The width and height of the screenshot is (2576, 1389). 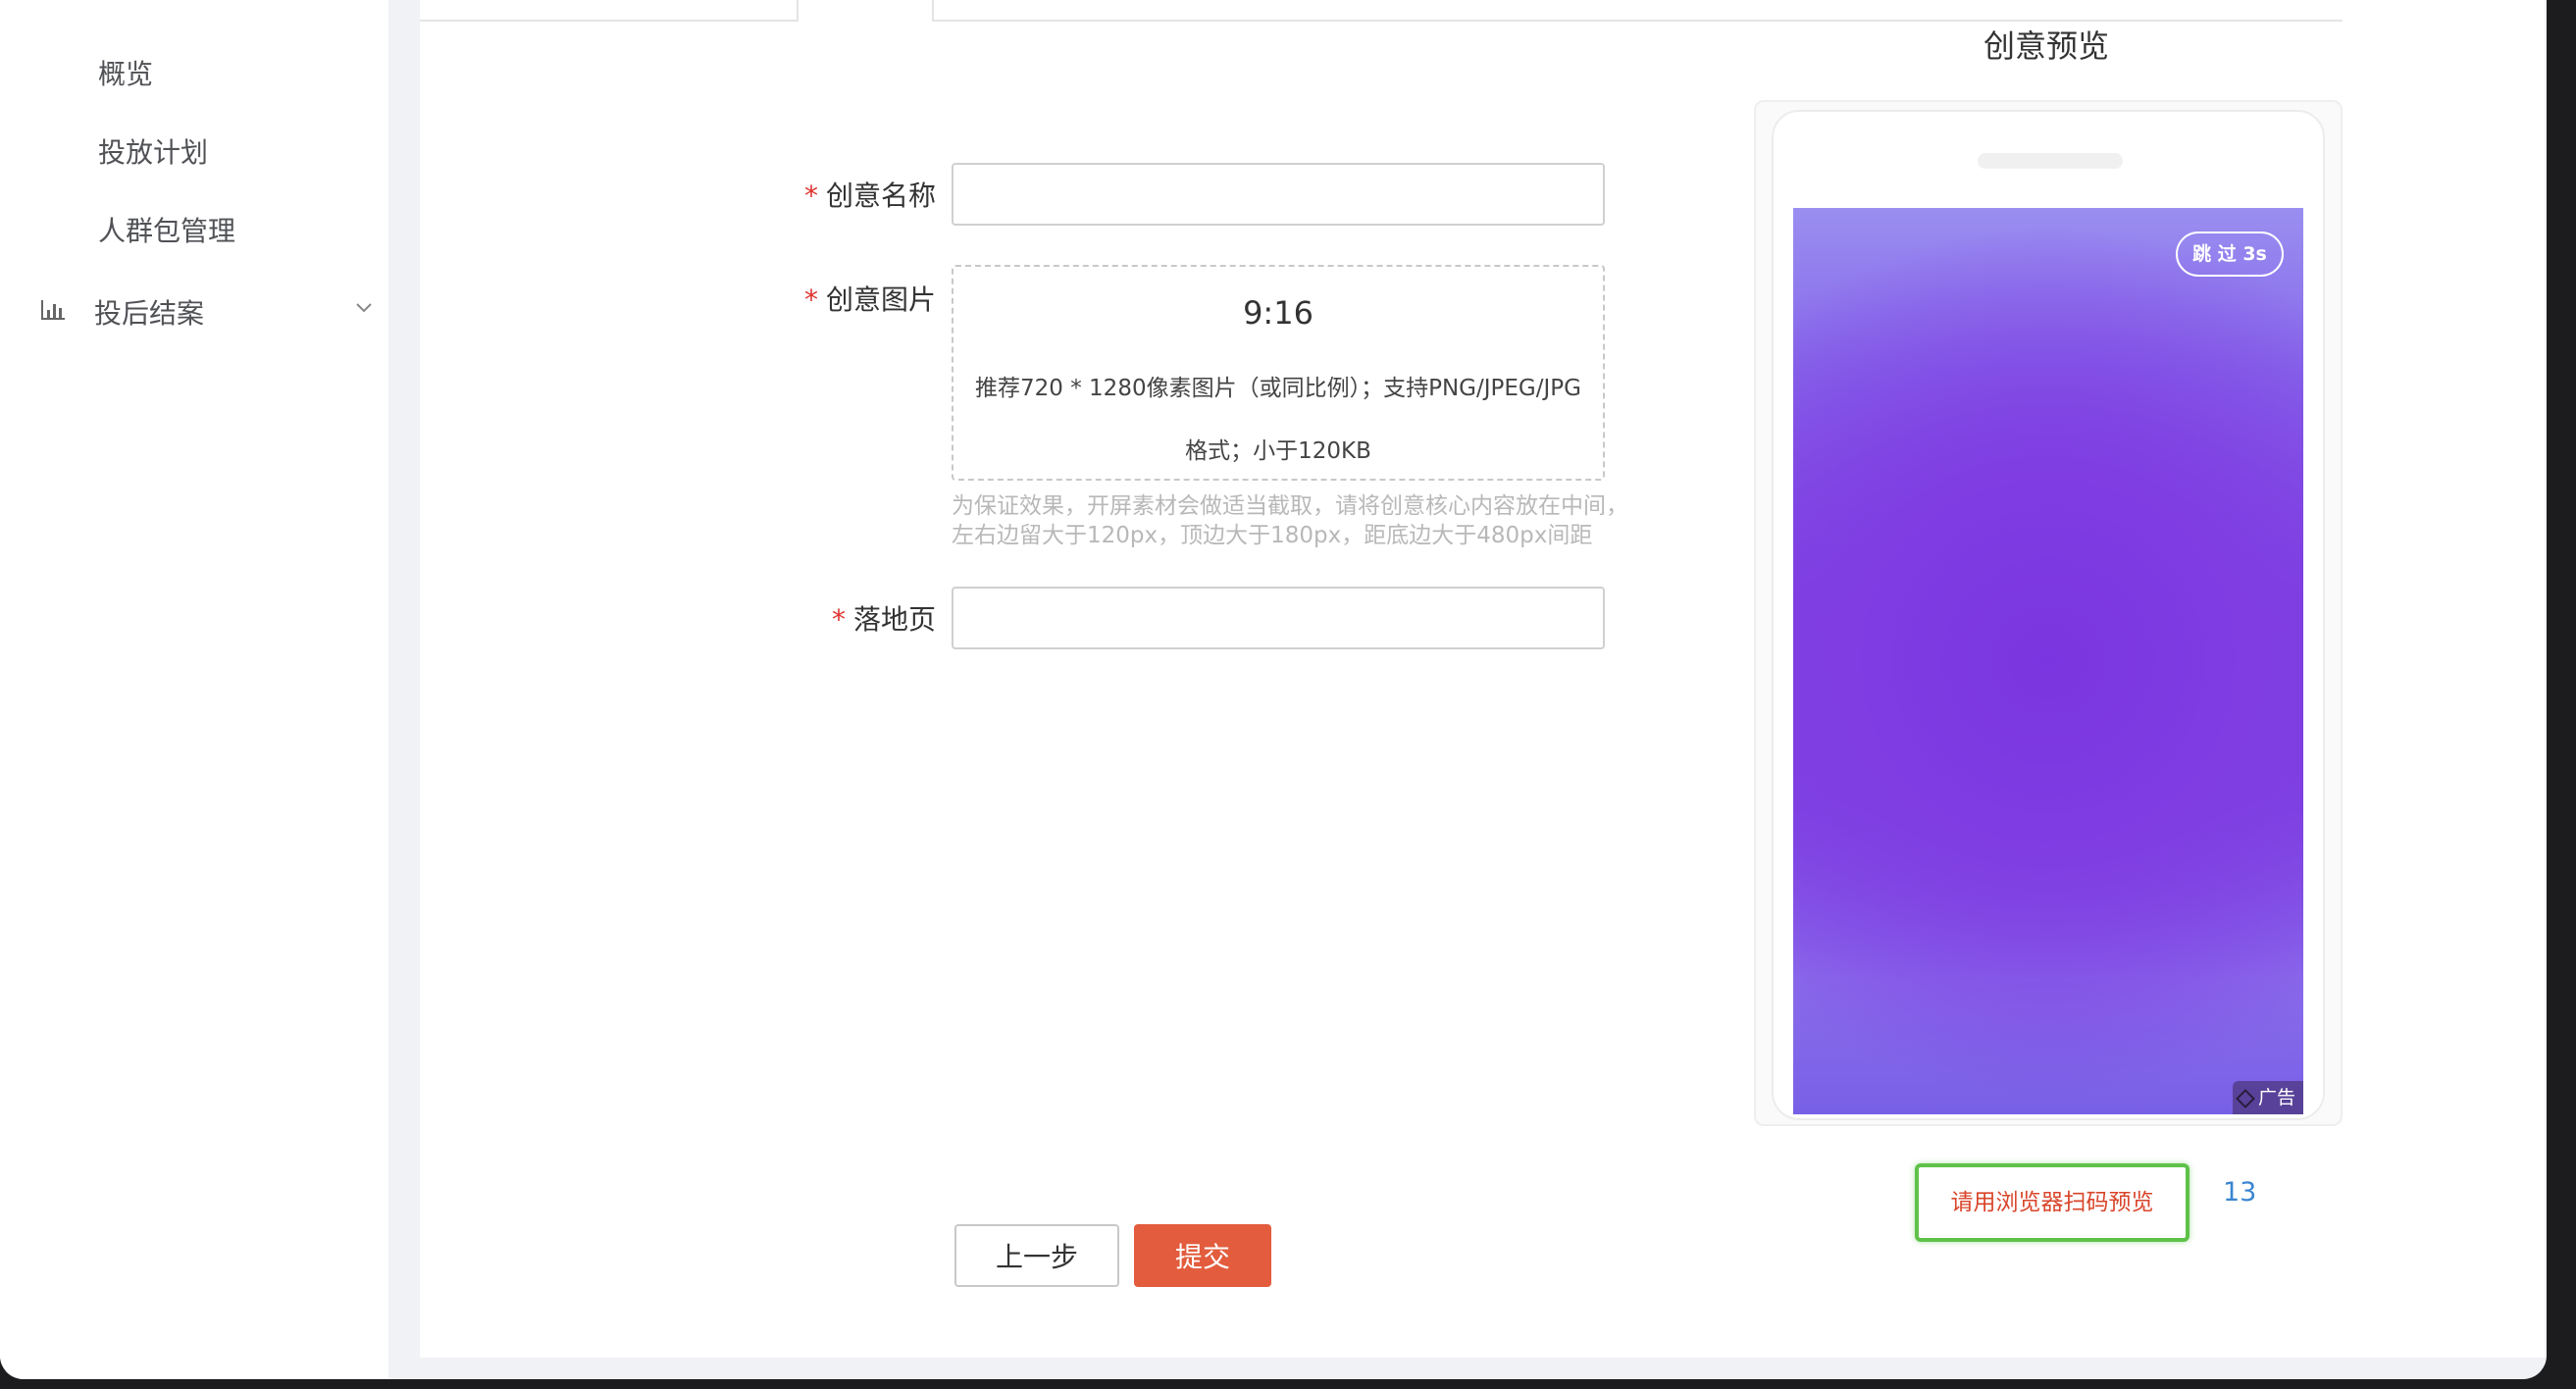 I want to click on landing-page-input, so click(x=1278, y=618).